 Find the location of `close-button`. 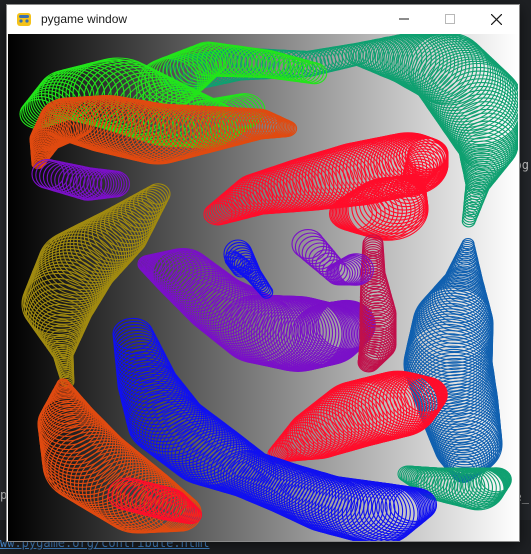

close-button is located at coordinates (496, 19).